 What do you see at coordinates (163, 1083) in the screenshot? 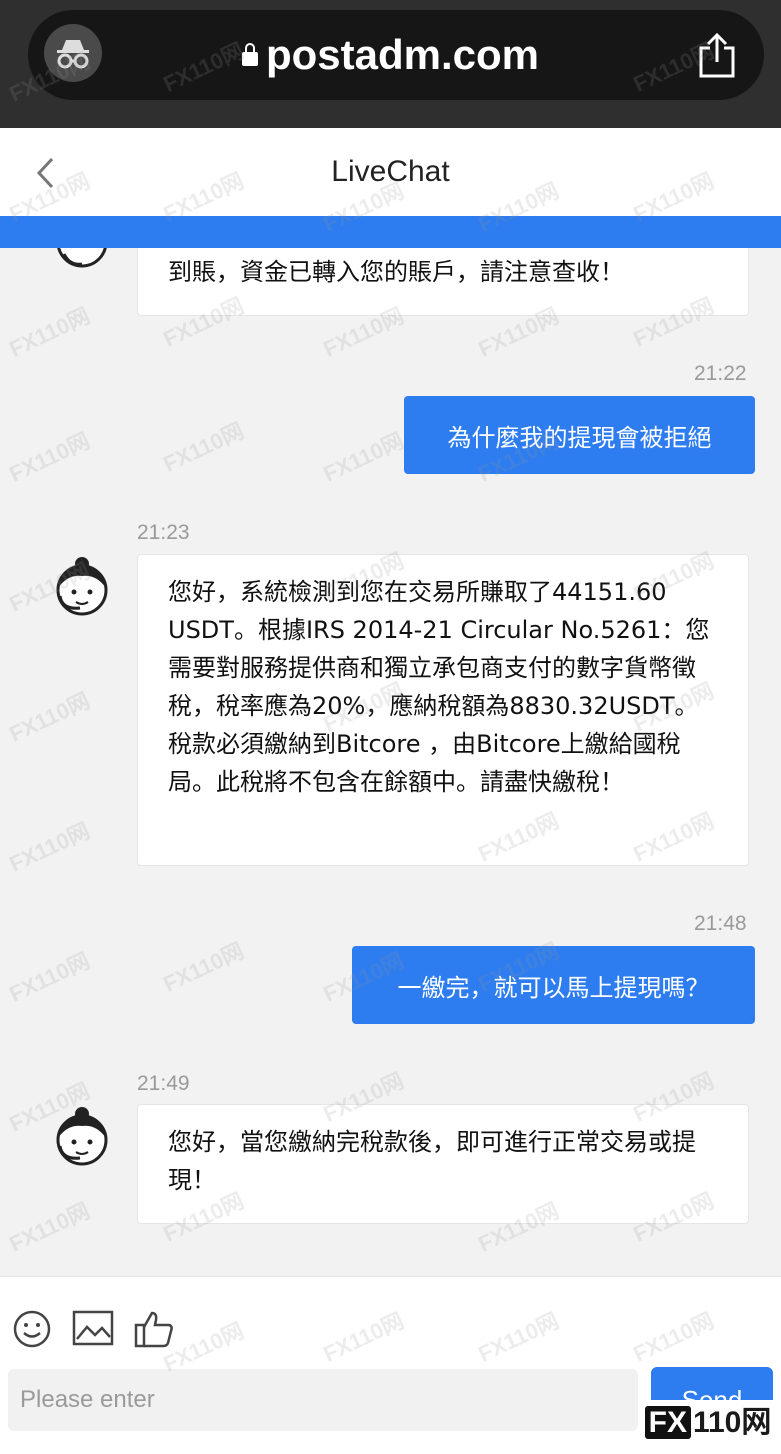
I see `message-time: 21:49` at bounding box center [163, 1083].